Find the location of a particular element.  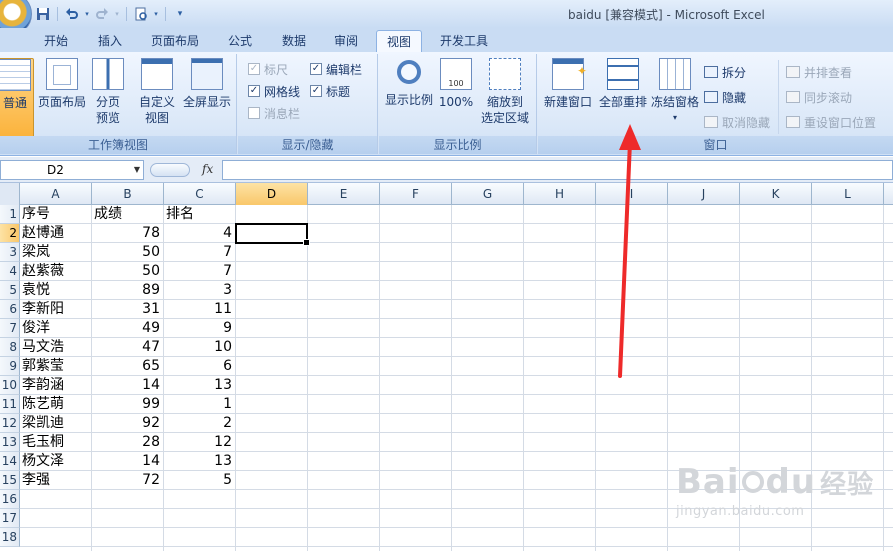

cell-a6: 李新阳 is located at coordinates (55, 309).